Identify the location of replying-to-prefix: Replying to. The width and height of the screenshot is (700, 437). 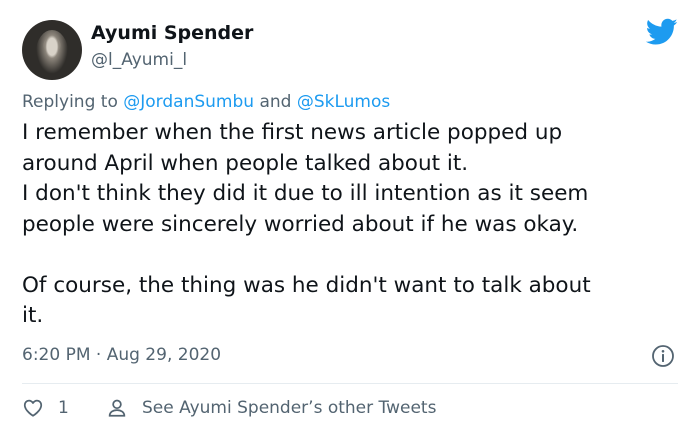
(70, 102).